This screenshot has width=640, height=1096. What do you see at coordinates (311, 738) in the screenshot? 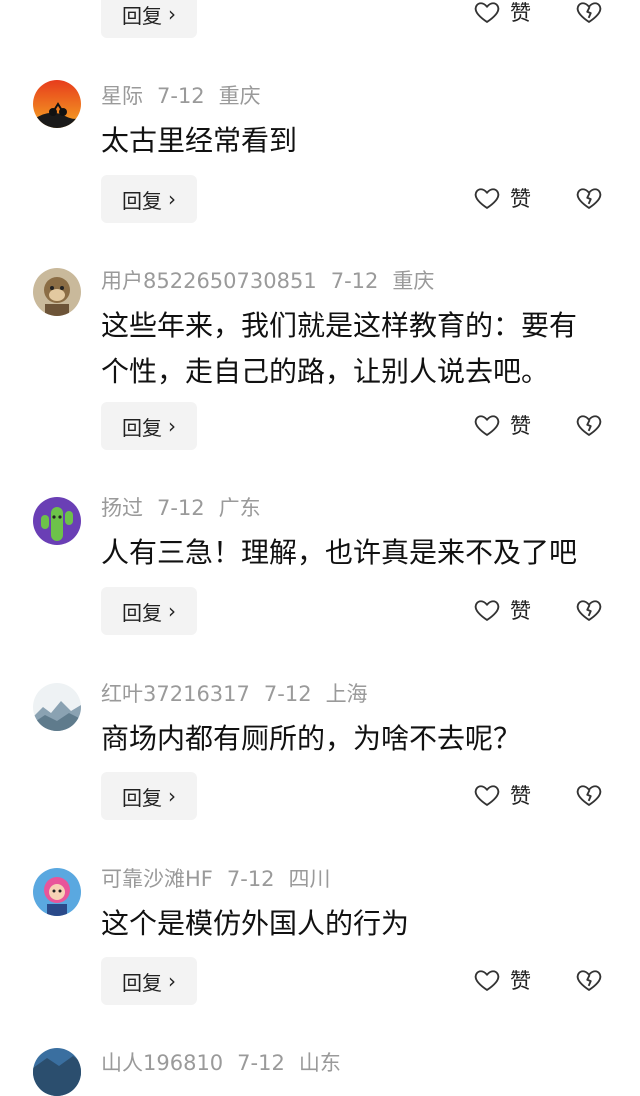
I see `comment-text: 商场内都有厕所的，为啥不去呢？` at bounding box center [311, 738].